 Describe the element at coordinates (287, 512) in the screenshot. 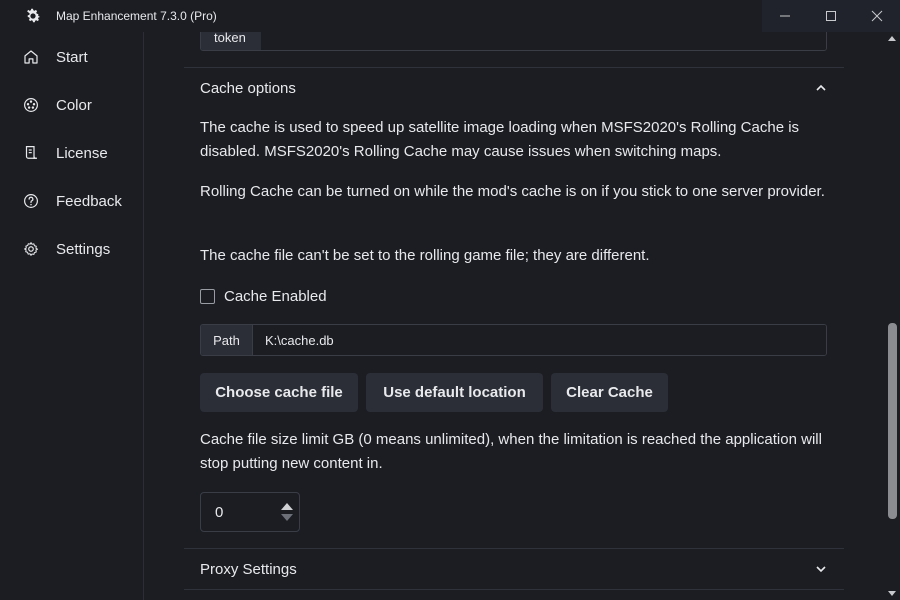

I see `stepper-arrows` at that location.